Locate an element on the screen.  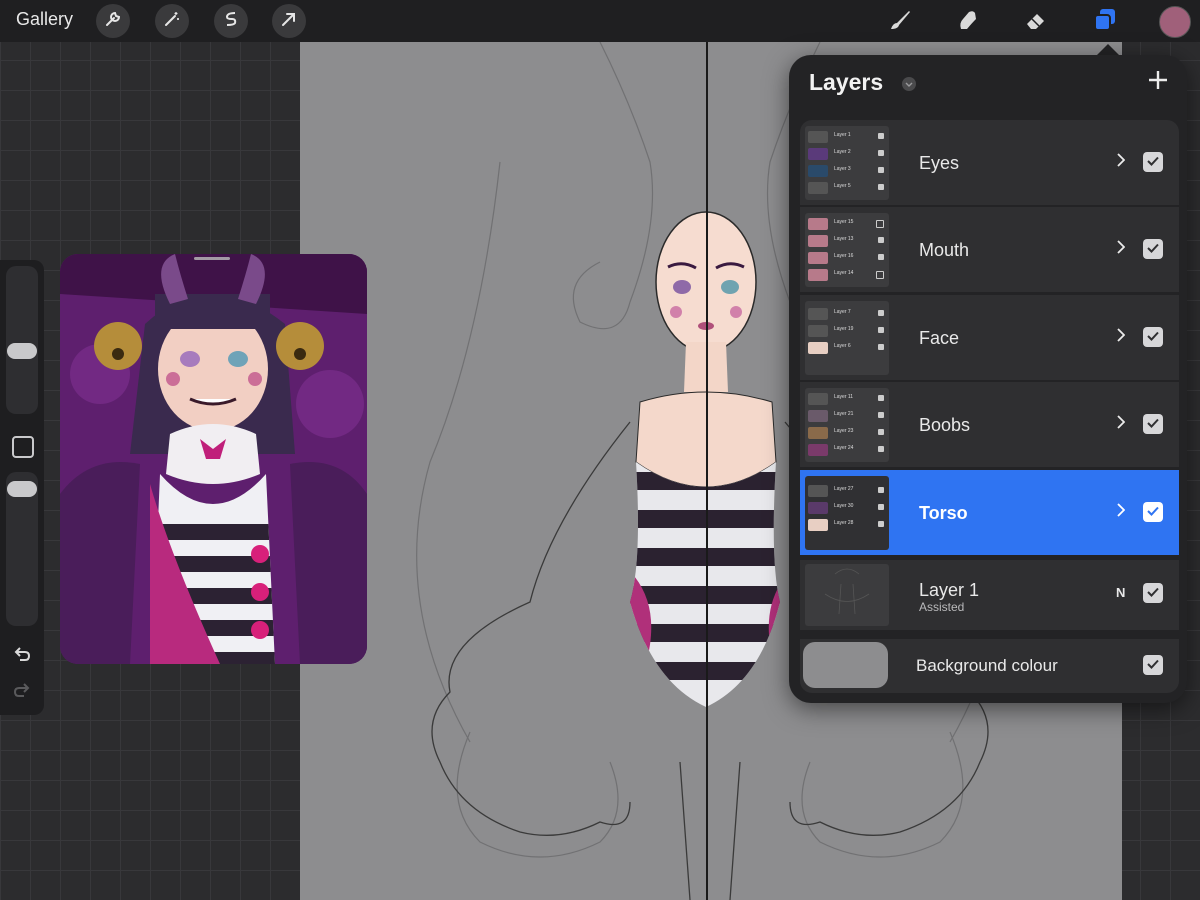
background-colour-label: Background colour is located at coordinates (987, 665).